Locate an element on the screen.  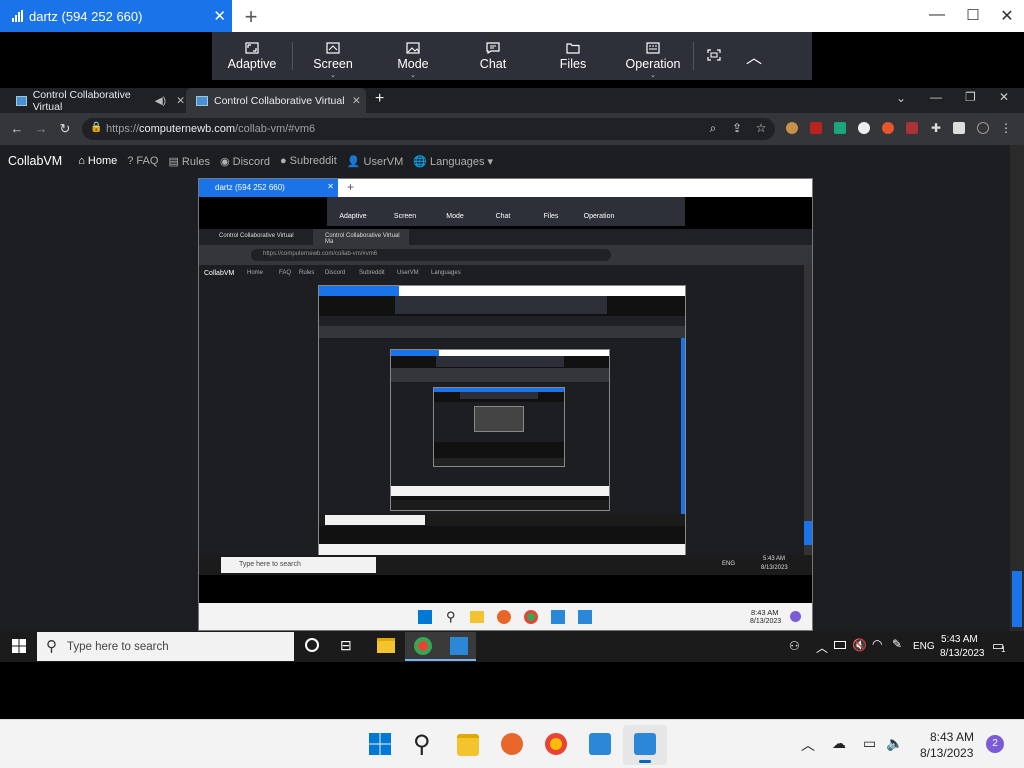
nav-uservm: 👤 UserVM is located at coordinates (375, 161).